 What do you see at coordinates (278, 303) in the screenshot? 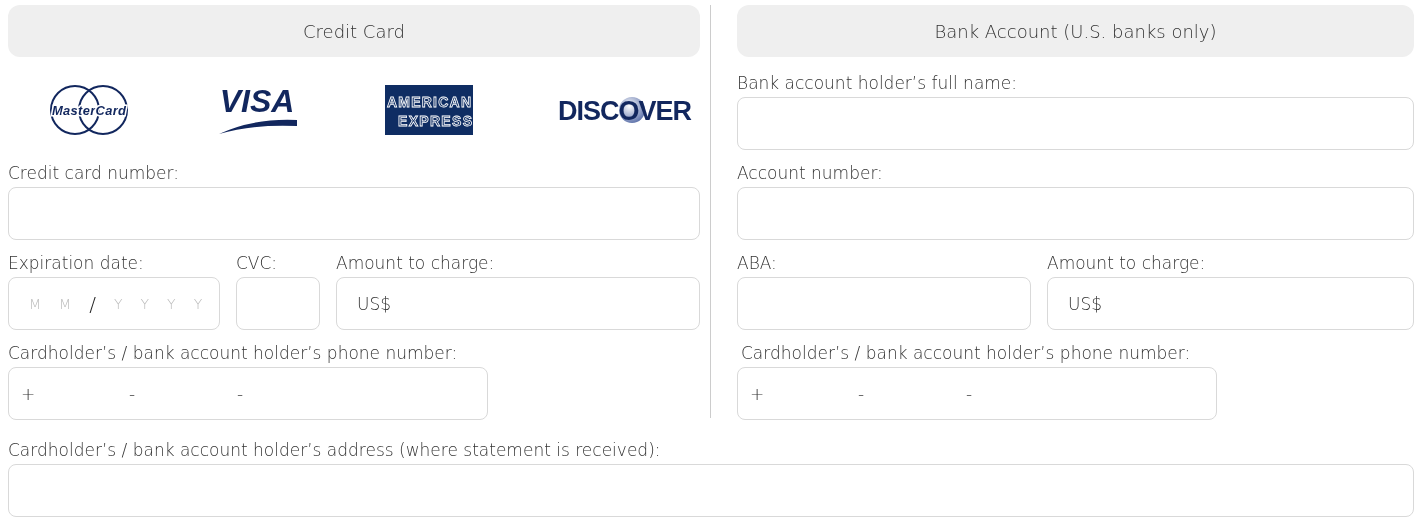
I see `cvc-field` at bounding box center [278, 303].